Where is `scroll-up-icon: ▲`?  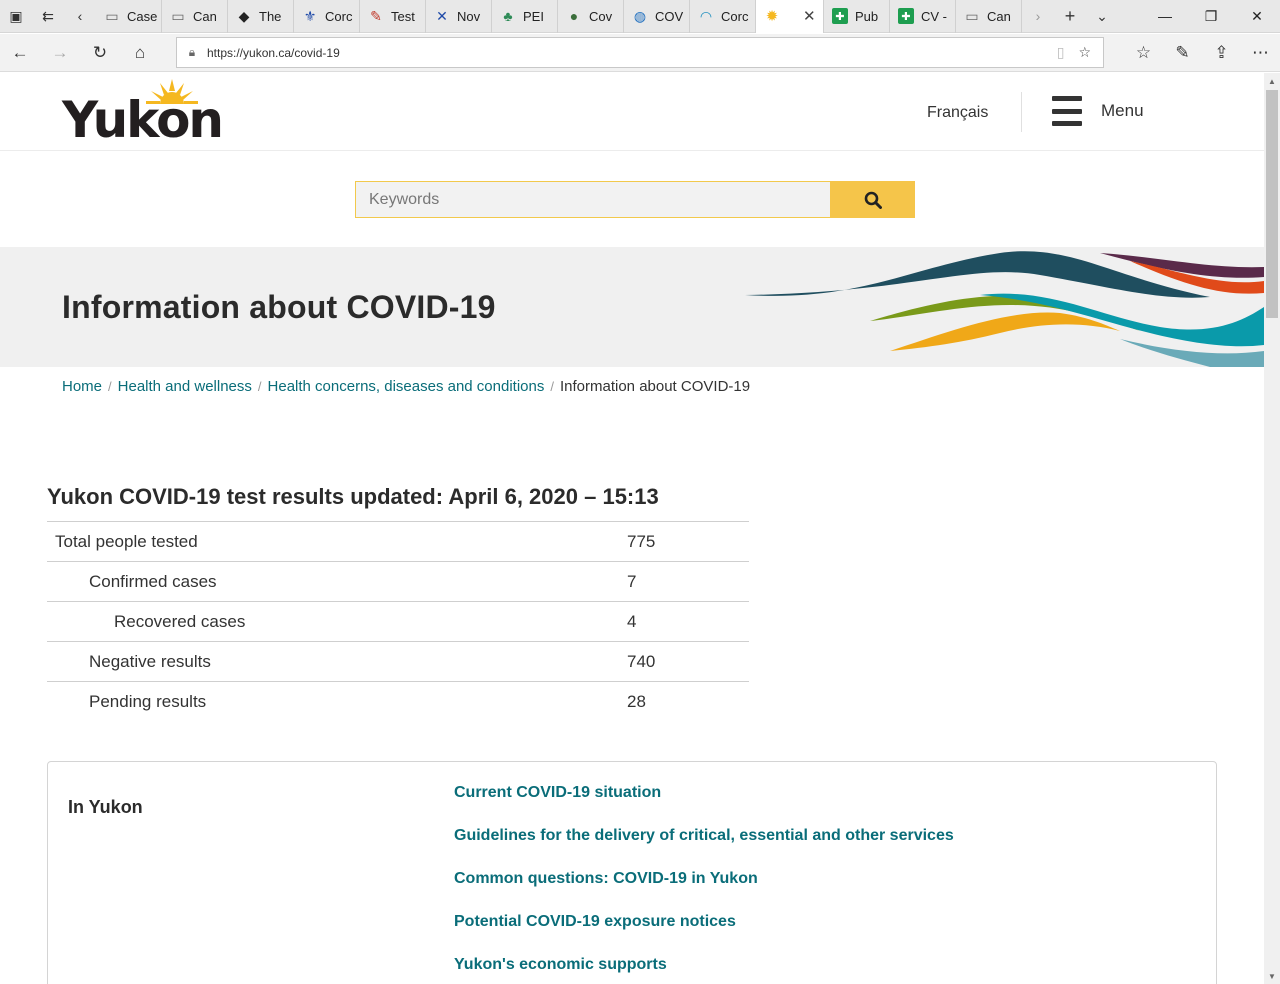 scroll-up-icon: ▲ is located at coordinates (1272, 81).